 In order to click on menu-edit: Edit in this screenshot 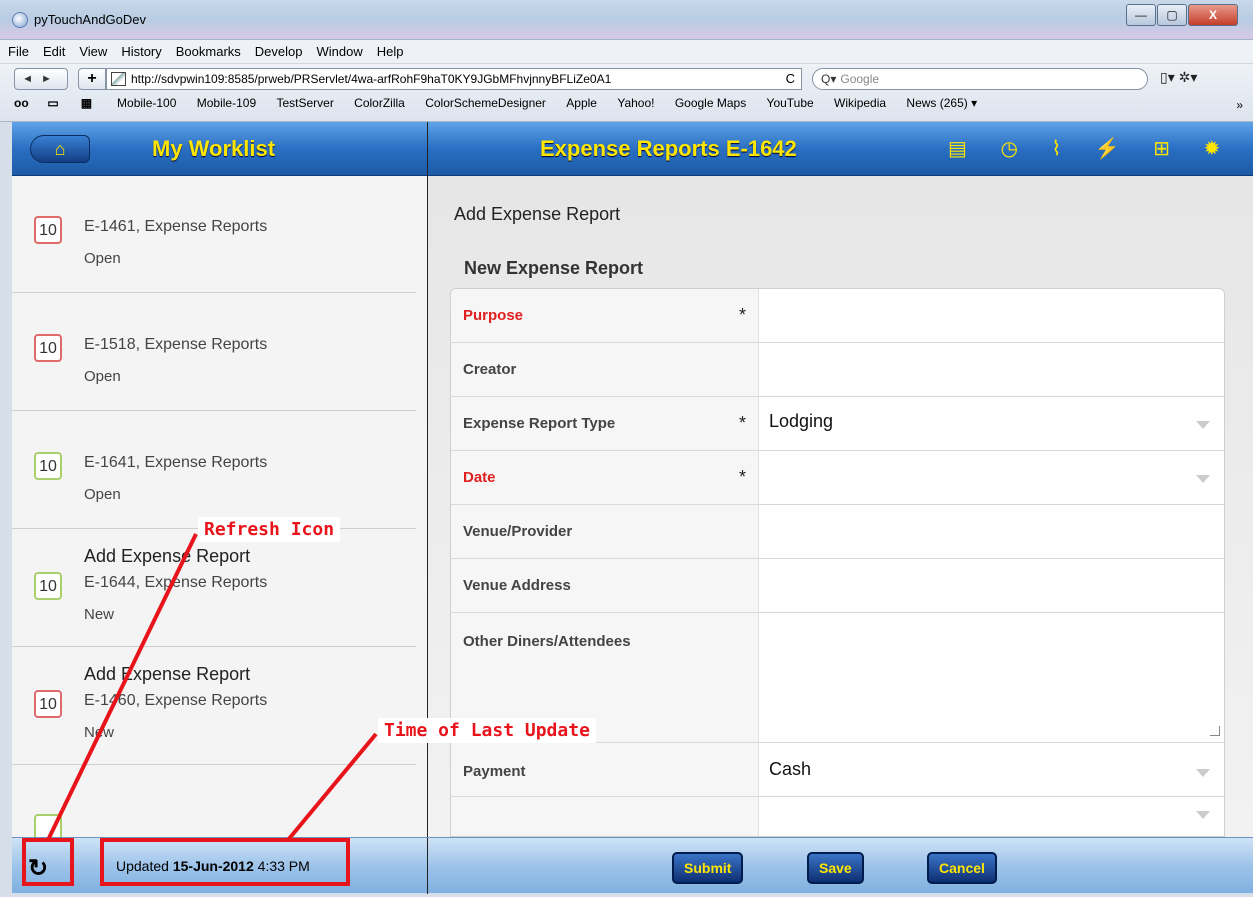, I will do `click(53, 49)`.